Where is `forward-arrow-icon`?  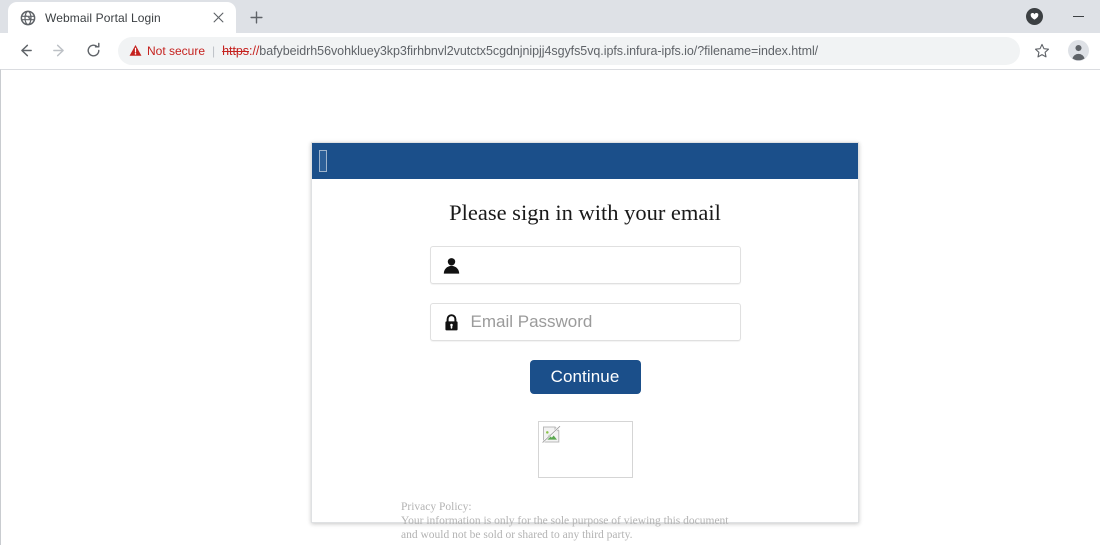 forward-arrow-icon is located at coordinates (59, 51).